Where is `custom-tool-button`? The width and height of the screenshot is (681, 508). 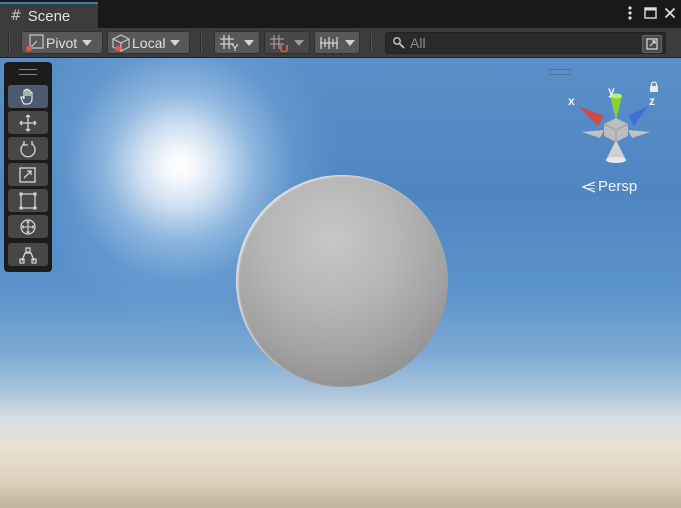
custom-tool-button is located at coordinates (28, 254).